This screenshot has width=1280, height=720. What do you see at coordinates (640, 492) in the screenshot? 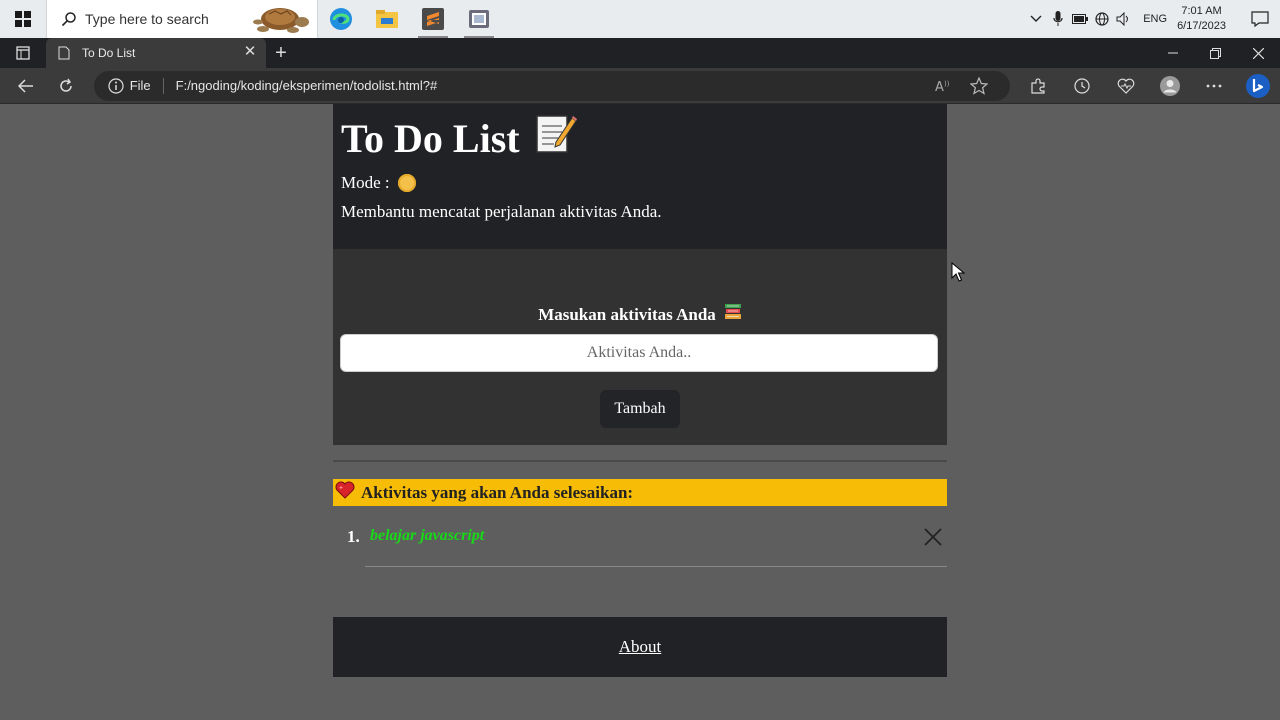
I see `list-heading-bar: Aktivitas yang akan Anda selesaikan:` at bounding box center [640, 492].